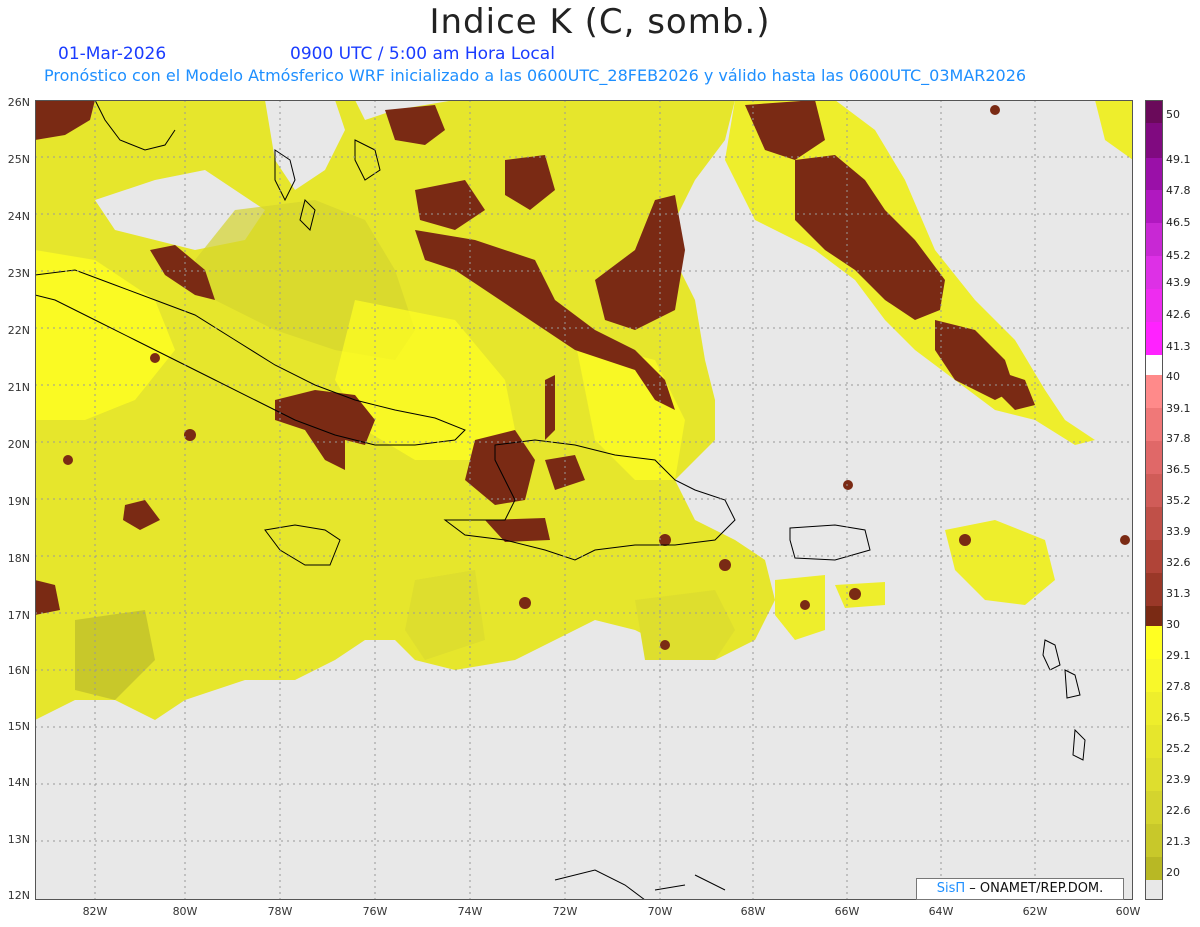 The height and width of the screenshot is (927, 1200). I want to click on colorbar, so click(1154, 500).